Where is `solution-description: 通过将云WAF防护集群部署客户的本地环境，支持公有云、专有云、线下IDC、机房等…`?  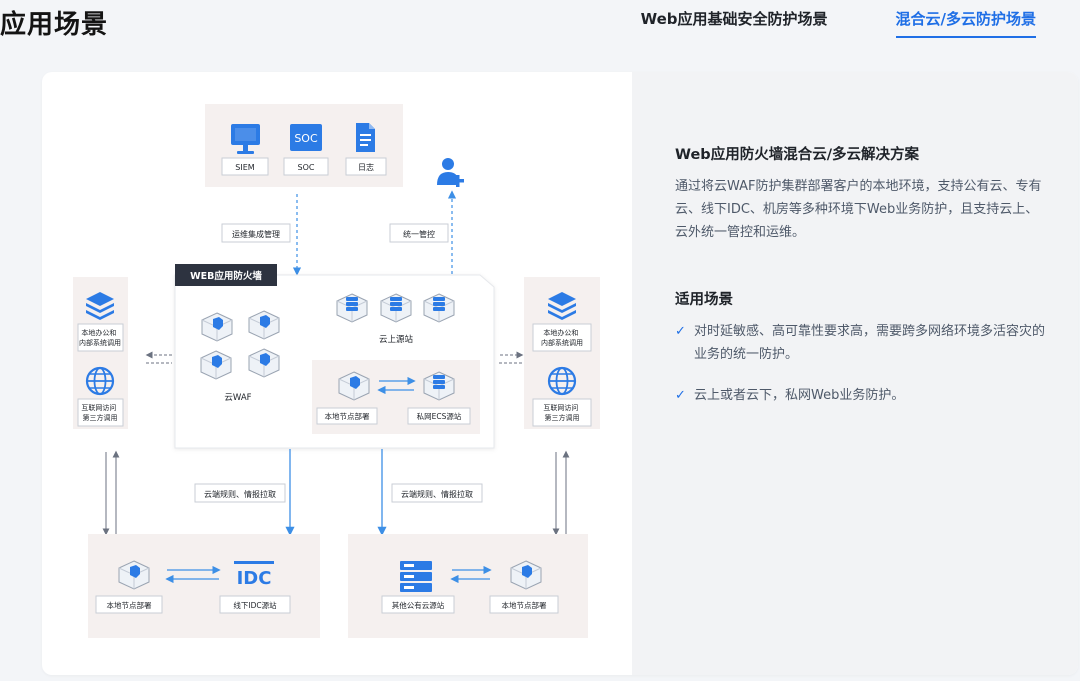
solution-description: 通过将云WAF防护集群部署客户的本地环境，支持公有云、专有云、线下IDC、机房等… is located at coordinates (858, 209).